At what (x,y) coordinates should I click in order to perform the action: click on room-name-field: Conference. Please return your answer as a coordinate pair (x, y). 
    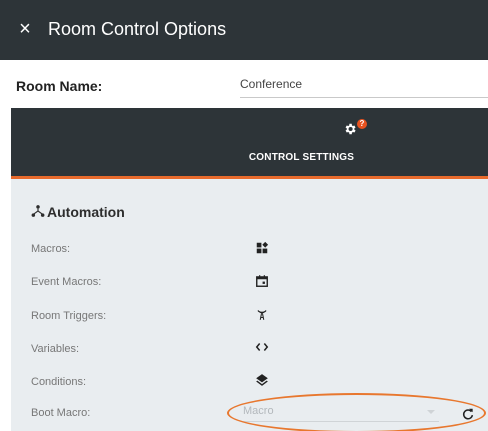
    Looking at the image, I should click on (364, 87).